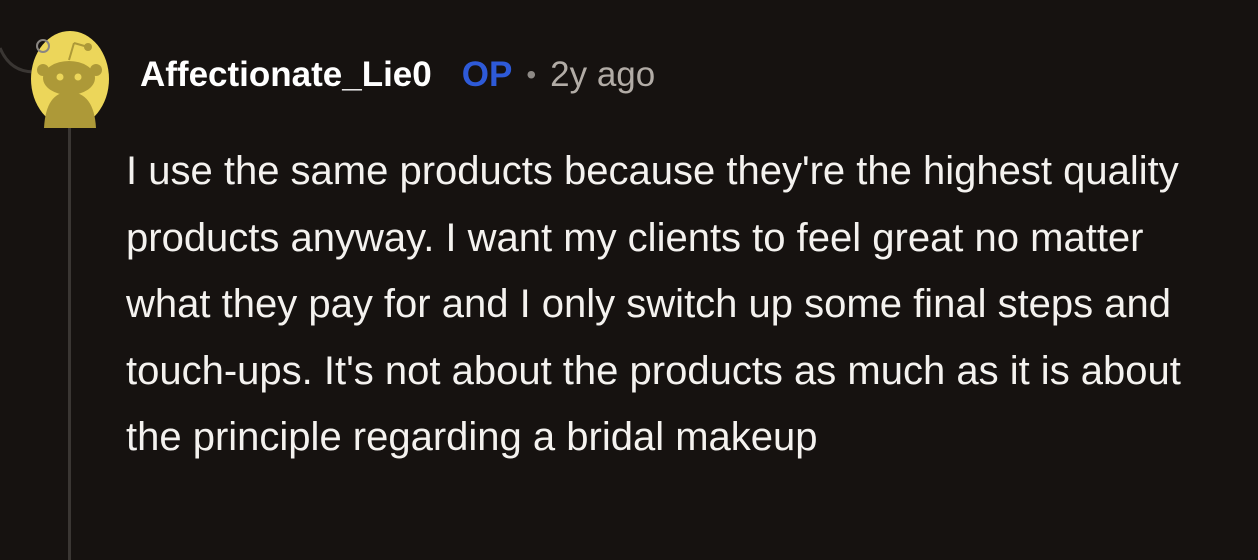 The width and height of the screenshot is (1258, 560). Describe the element at coordinates (487, 74) in the screenshot. I see `op-badge: OP` at that location.